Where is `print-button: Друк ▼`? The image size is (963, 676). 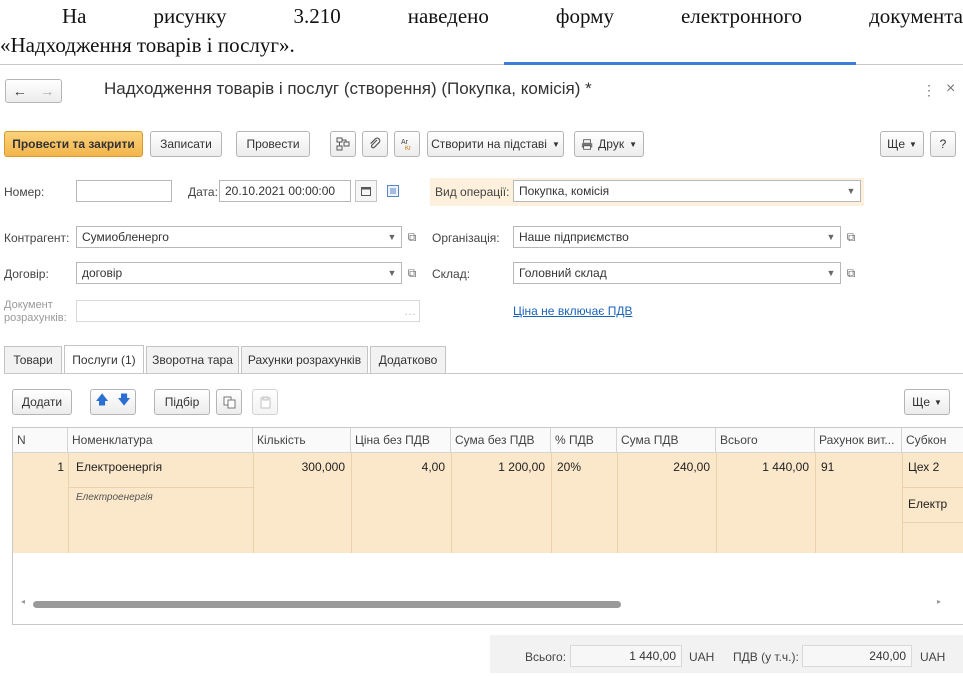
print-button: Друк ▼ is located at coordinates (609, 144).